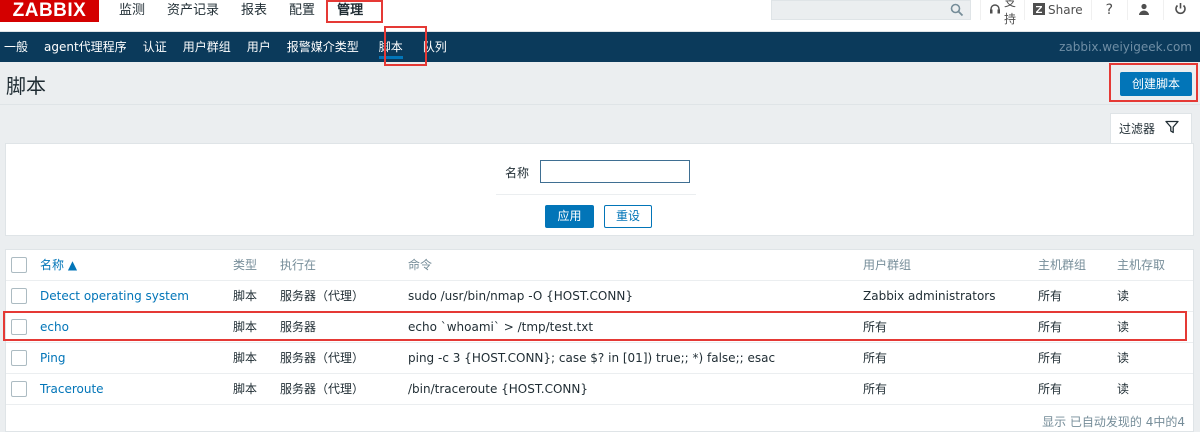 The height and width of the screenshot is (432, 1200). What do you see at coordinates (569, 216) in the screenshot?
I see `filter-apply-button: 应用` at bounding box center [569, 216].